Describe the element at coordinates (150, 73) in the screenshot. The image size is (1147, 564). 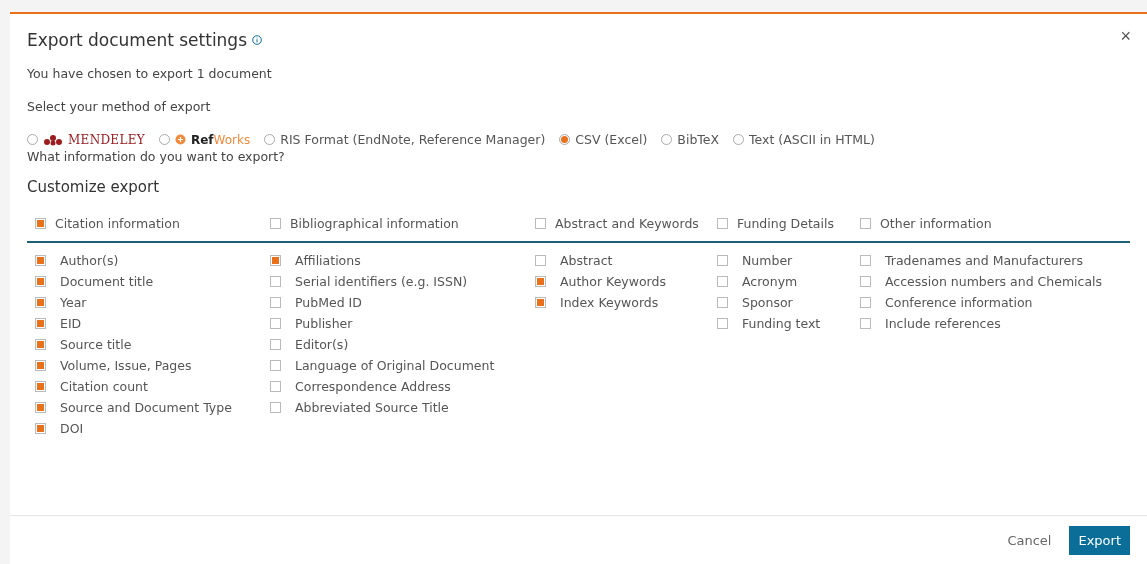
I see `summary-text: You have chosen to export 1 document` at that location.